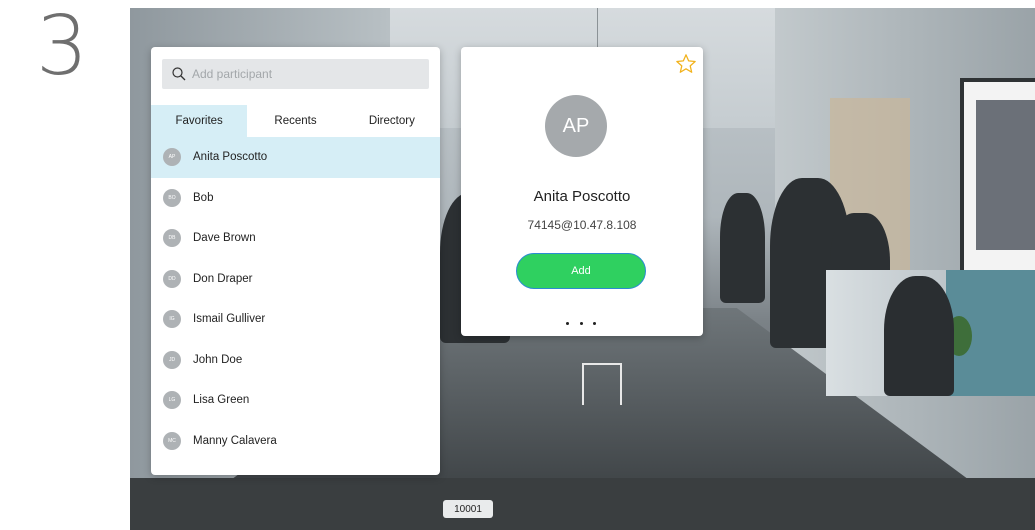 The image size is (1035, 530). Describe the element at coordinates (172, 278) in the screenshot. I see `avatar: DD` at that location.